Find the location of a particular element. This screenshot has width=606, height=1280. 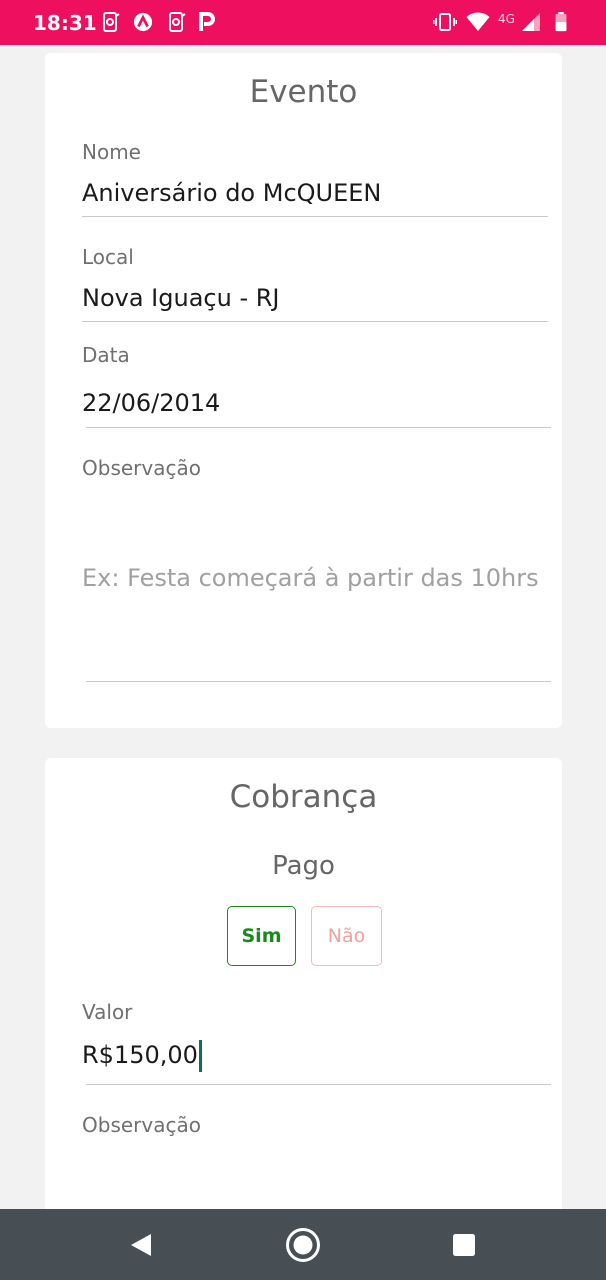

event-observation-underline is located at coordinates (318, 681).